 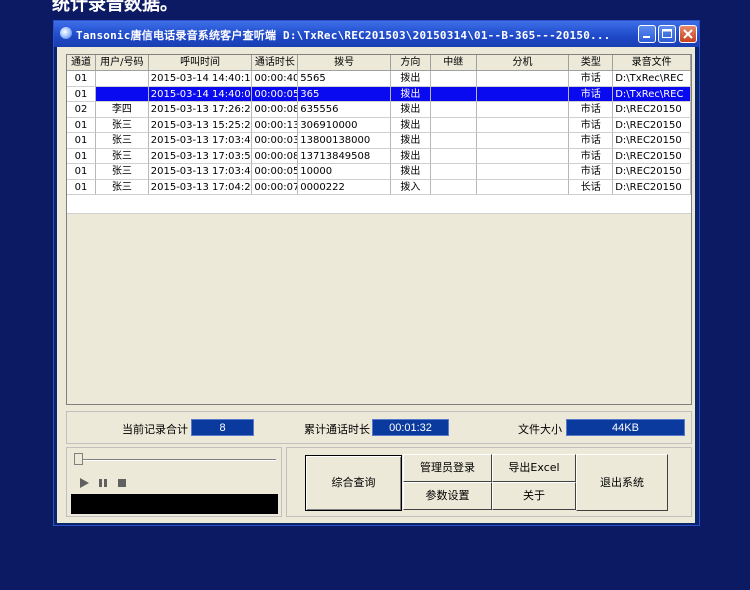 I want to click on playback-display, so click(x=174, y=504).